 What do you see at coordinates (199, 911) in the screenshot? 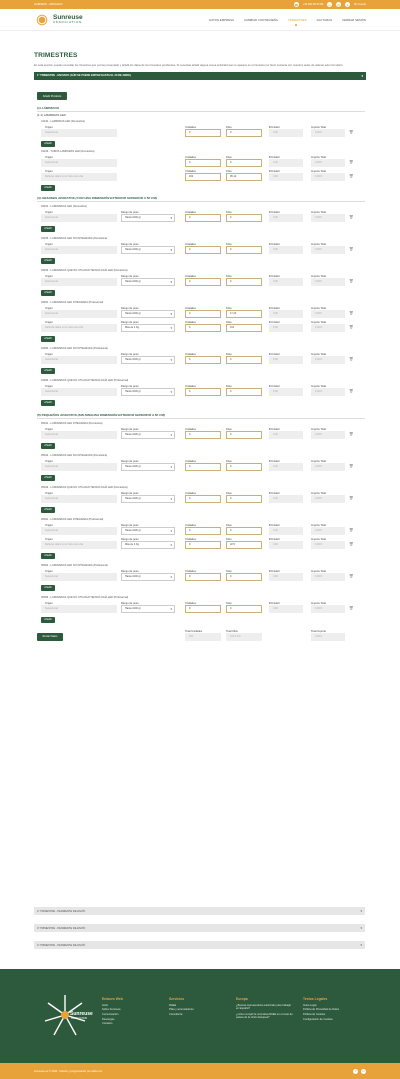
I see `quarter-2-header: 2º TRIMESTRE - PENDIENTE DE ENVÍO ▾` at bounding box center [199, 911].